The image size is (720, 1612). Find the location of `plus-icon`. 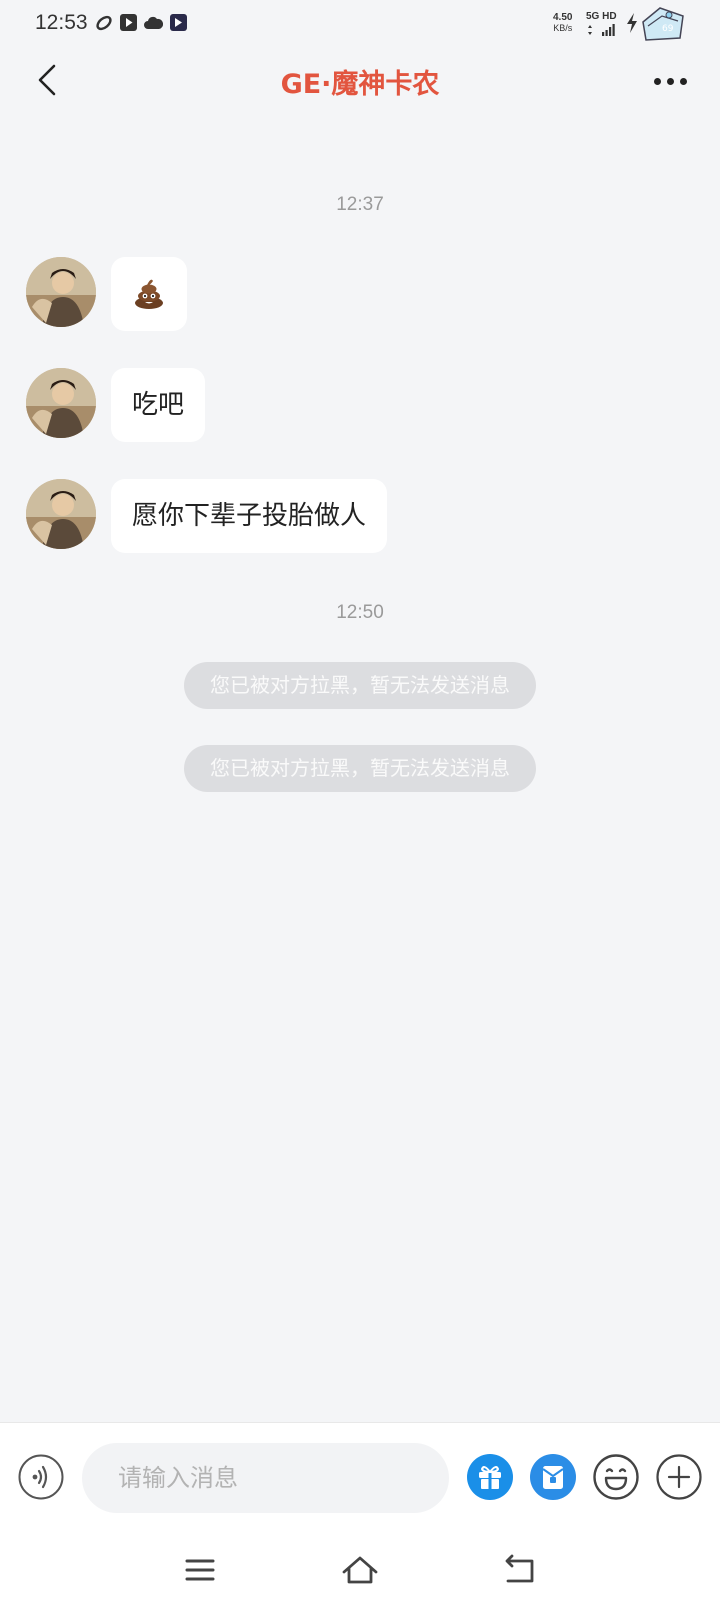

plus-icon is located at coordinates (679, 1477).